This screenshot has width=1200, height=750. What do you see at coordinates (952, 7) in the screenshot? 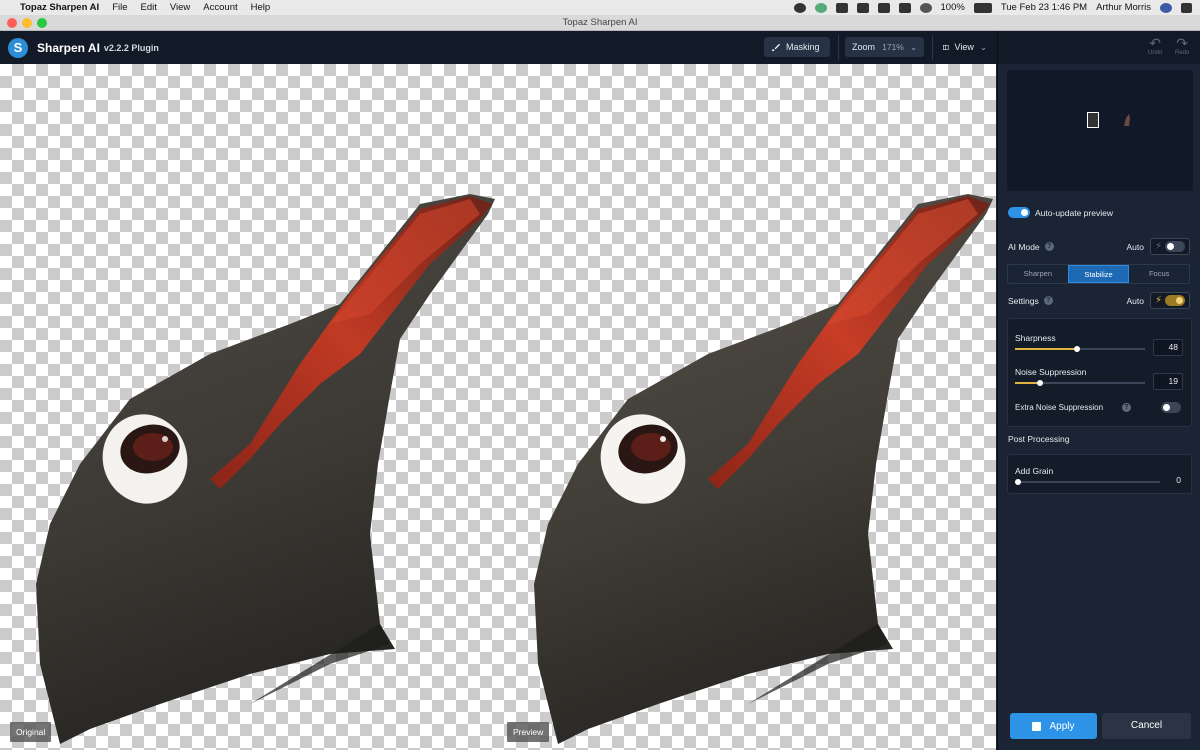
I see `battery-percent: 100%` at bounding box center [952, 7].